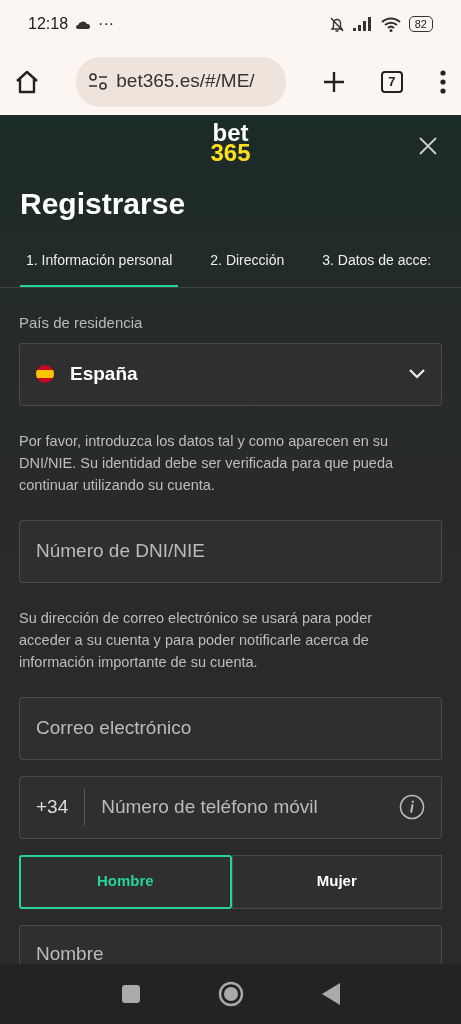 The height and width of the screenshot is (1024, 461). Describe the element at coordinates (98, 81) in the screenshot. I see `site-settings-icon` at that location.